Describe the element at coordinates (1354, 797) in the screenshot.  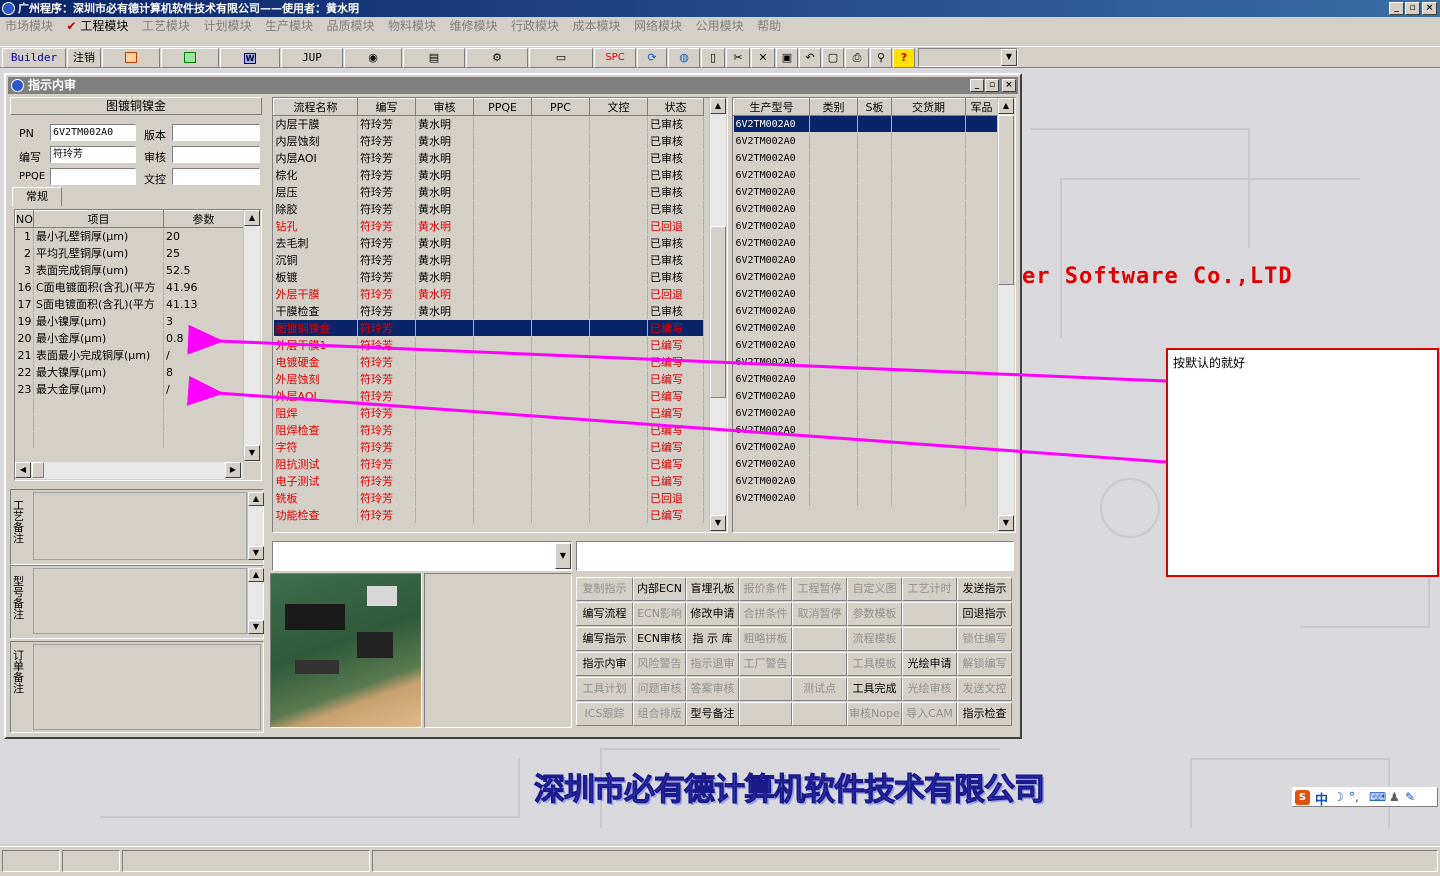
I see `punct-icon: °,` at that location.